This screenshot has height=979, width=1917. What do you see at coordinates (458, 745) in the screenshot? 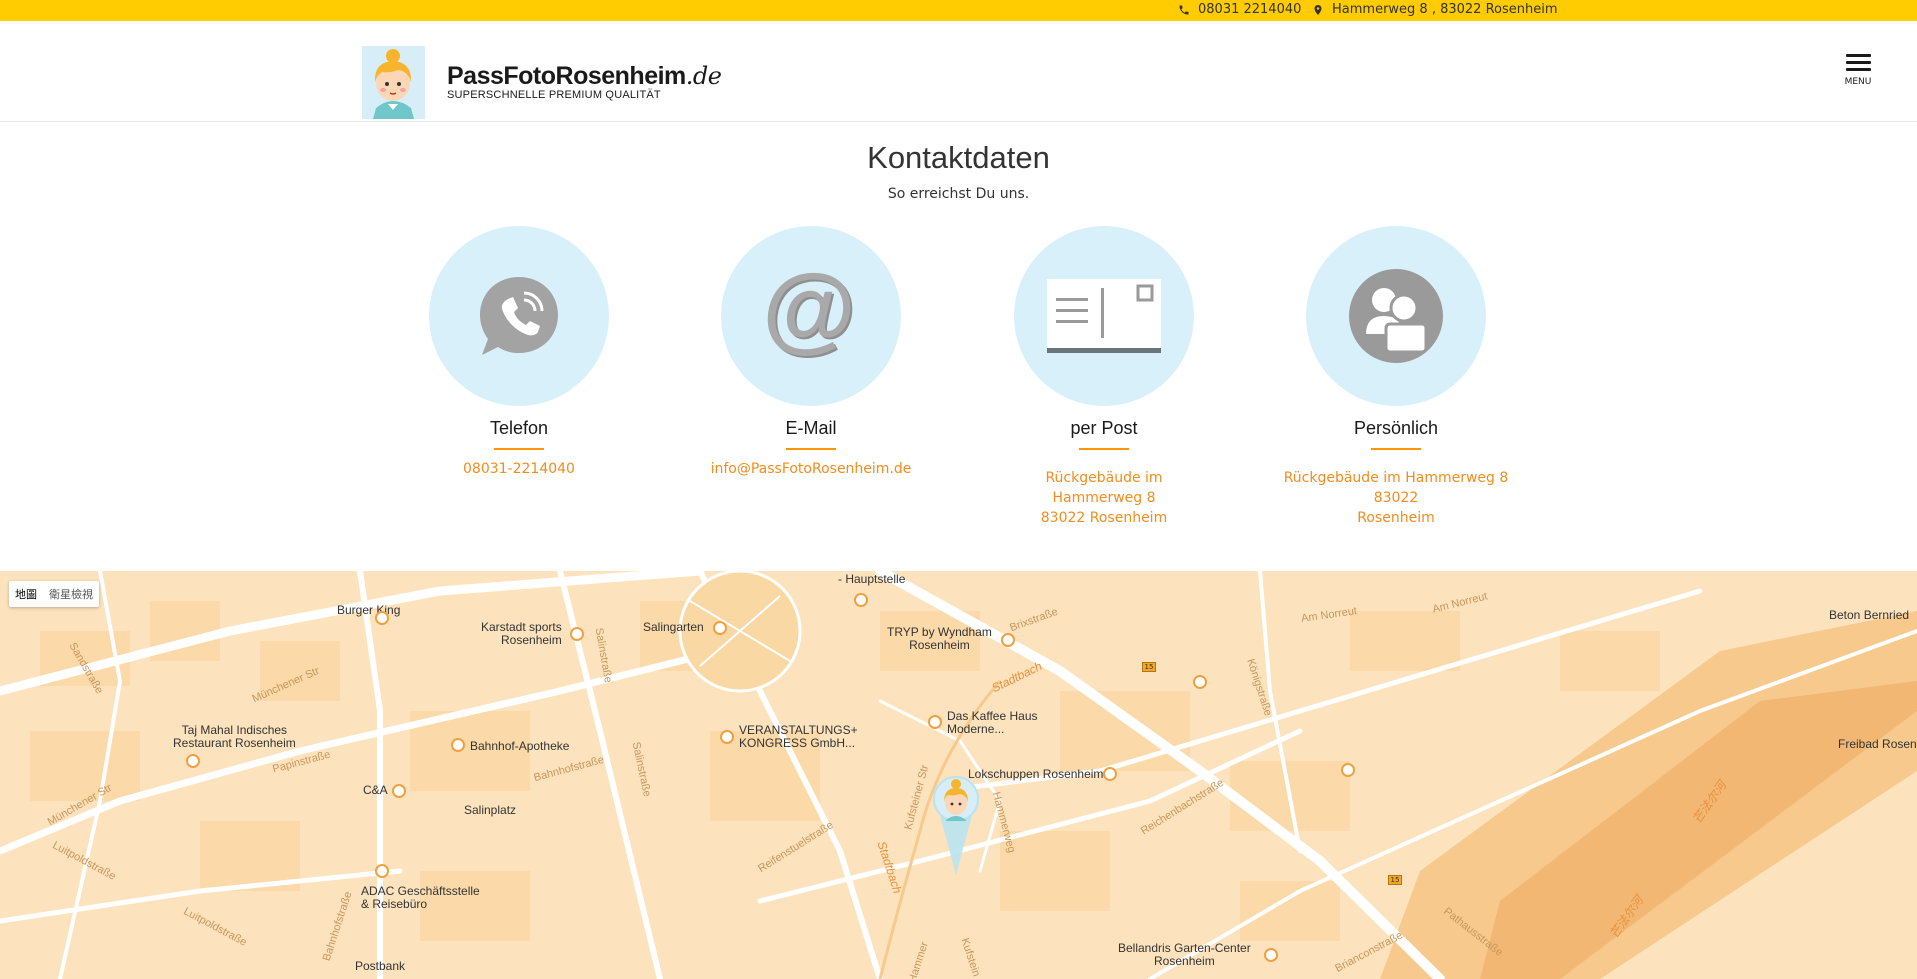
I see `pharmacy-icon` at bounding box center [458, 745].